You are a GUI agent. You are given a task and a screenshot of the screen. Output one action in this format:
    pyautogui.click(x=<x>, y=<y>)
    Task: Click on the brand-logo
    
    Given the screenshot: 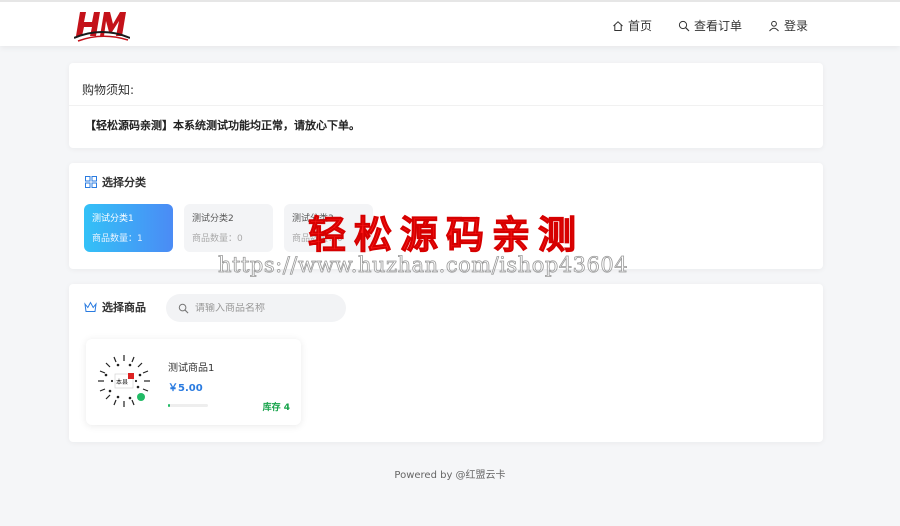 What is the action you would take?
    pyautogui.click(x=102, y=25)
    